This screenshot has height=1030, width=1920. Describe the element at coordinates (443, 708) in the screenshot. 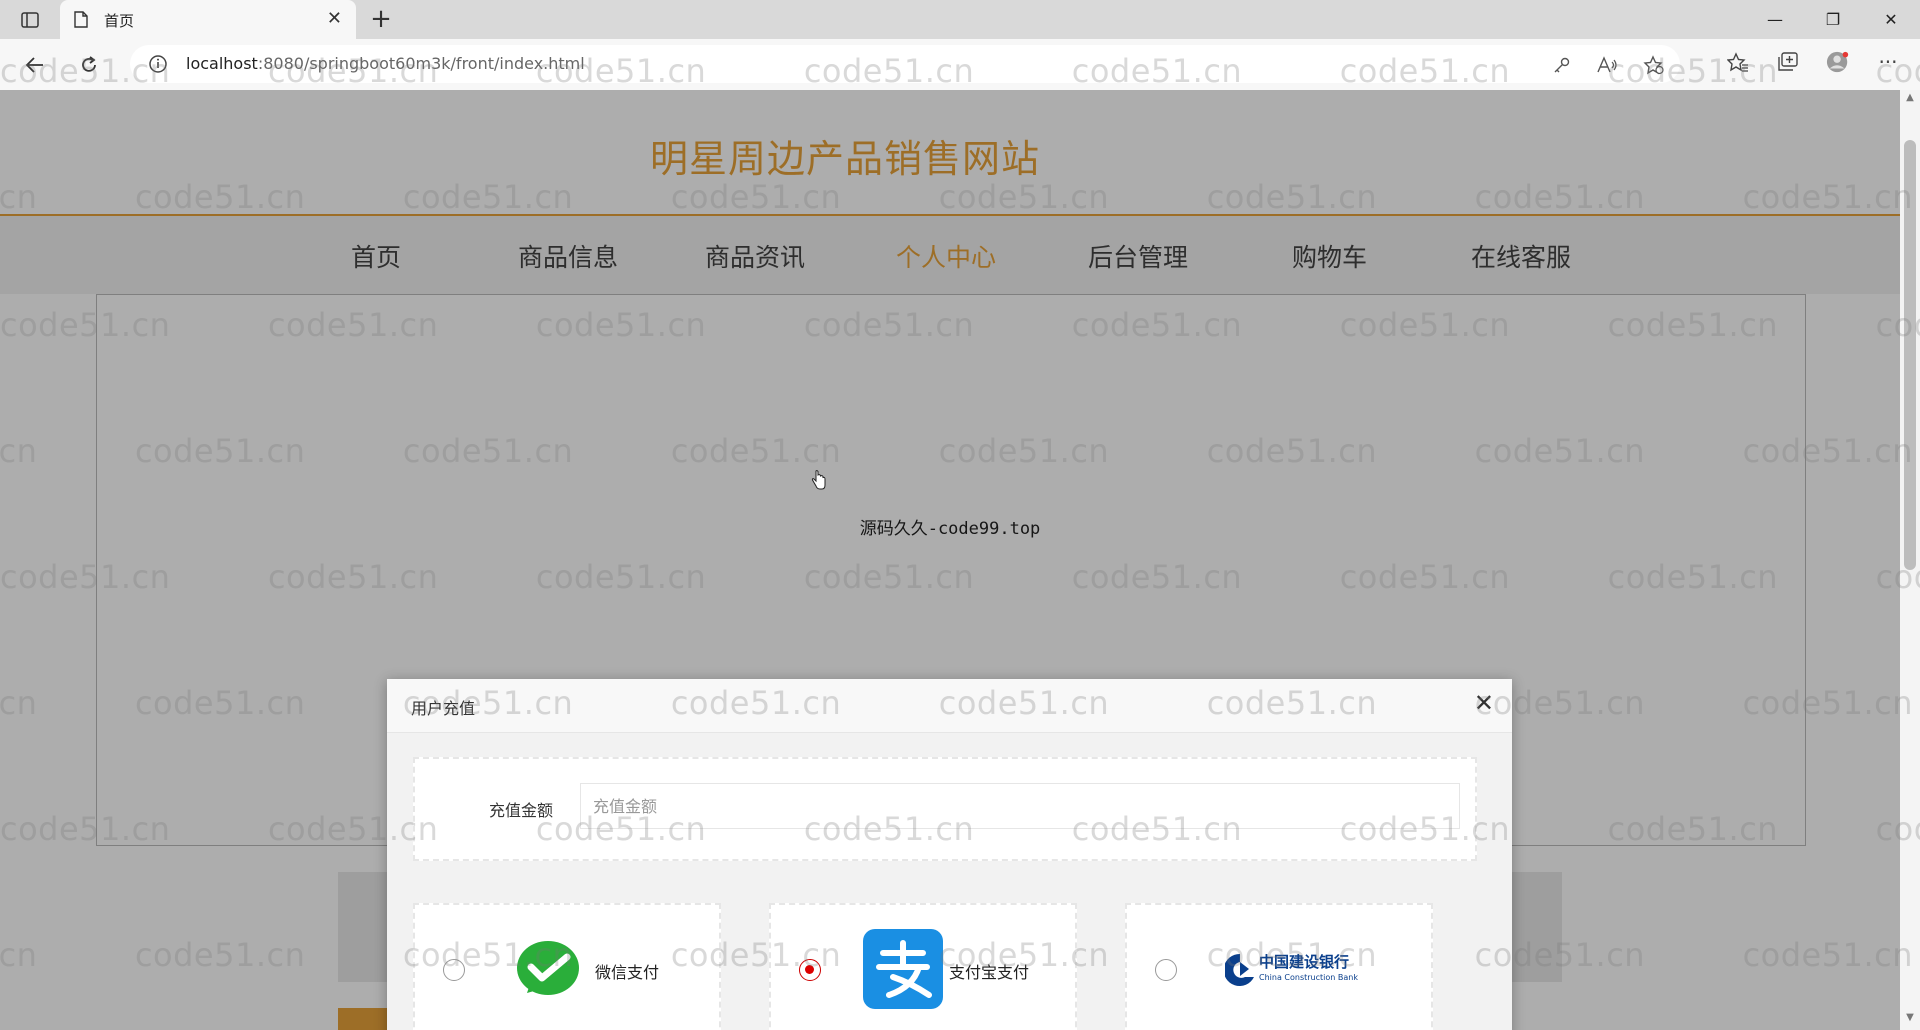

I see `dialog-title: 用户充值` at that location.